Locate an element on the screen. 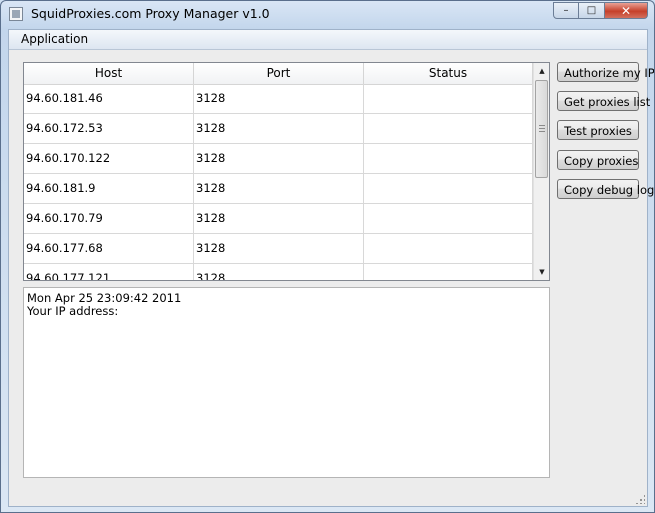  authorize-ip-button: Authorize my IP is located at coordinates (605, 72).